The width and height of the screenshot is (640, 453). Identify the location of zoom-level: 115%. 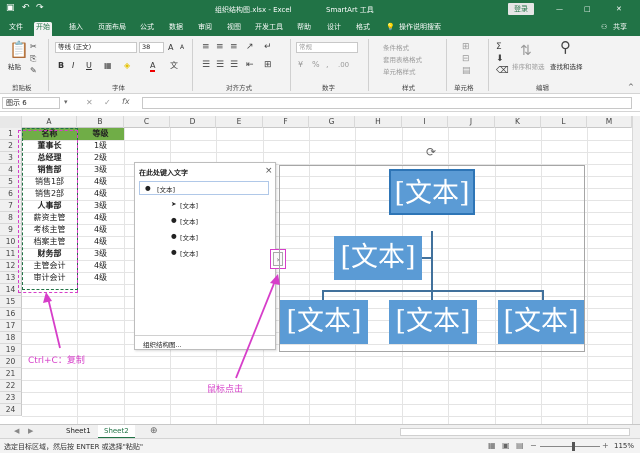
(624, 446).